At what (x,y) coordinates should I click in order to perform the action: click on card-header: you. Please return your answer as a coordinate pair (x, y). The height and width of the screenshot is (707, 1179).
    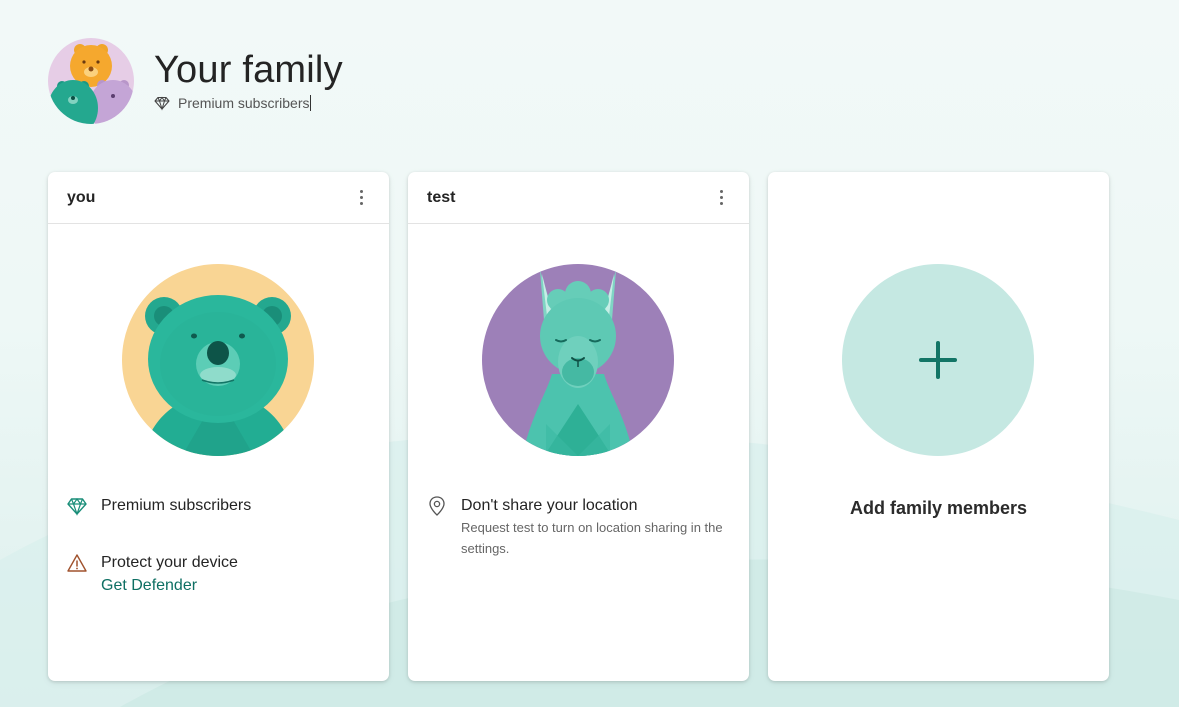
    Looking at the image, I should click on (218, 198).